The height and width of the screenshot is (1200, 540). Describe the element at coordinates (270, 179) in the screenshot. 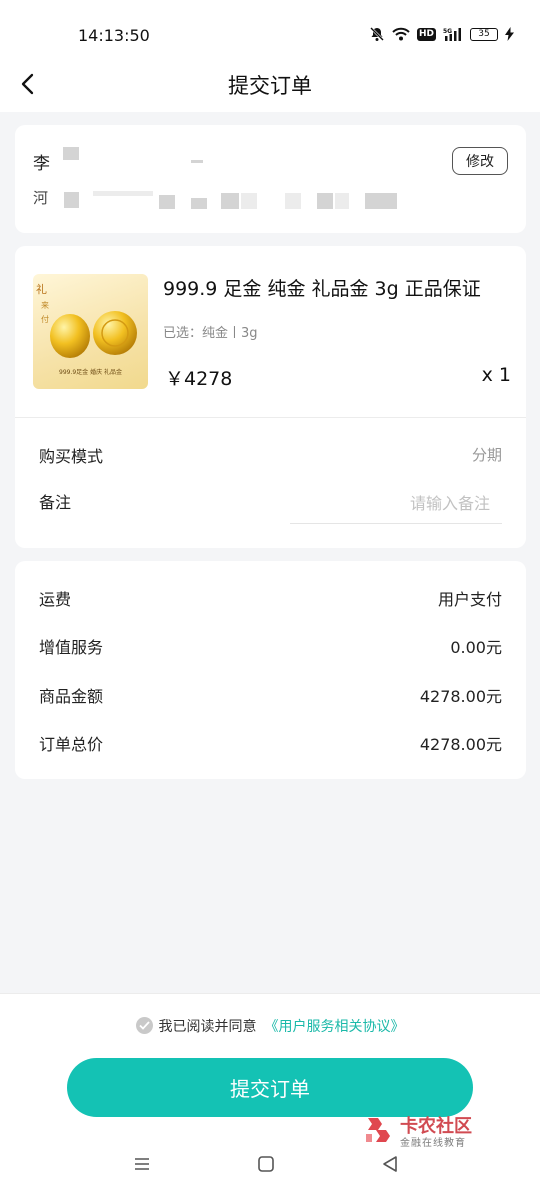

I see `address-card: 李 河 修改` at that location.